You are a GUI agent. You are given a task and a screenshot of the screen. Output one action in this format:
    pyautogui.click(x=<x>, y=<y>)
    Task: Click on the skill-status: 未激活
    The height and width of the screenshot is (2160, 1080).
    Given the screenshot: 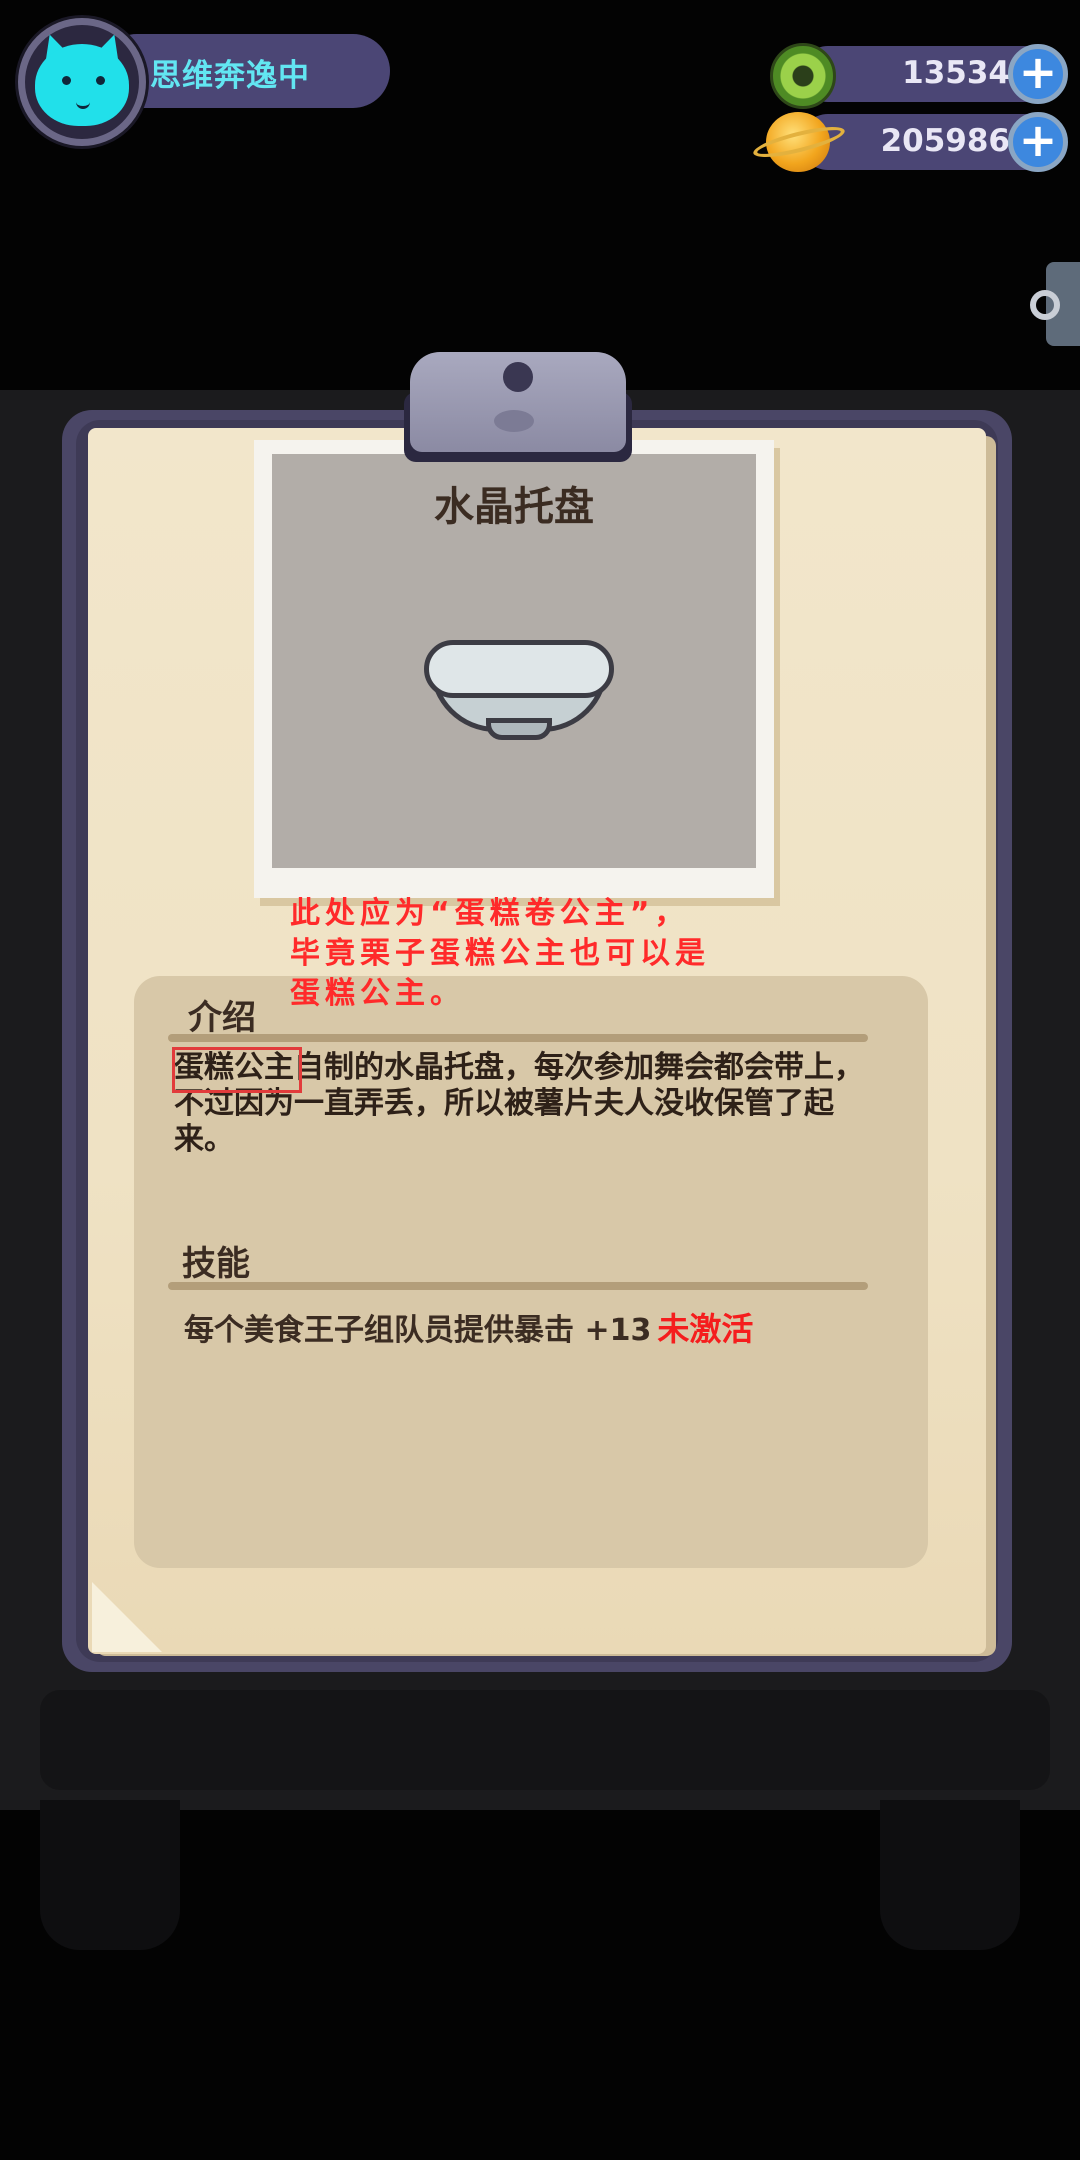 What is the action you would take?
    pyautogui.click(x=705, y=1329)
    